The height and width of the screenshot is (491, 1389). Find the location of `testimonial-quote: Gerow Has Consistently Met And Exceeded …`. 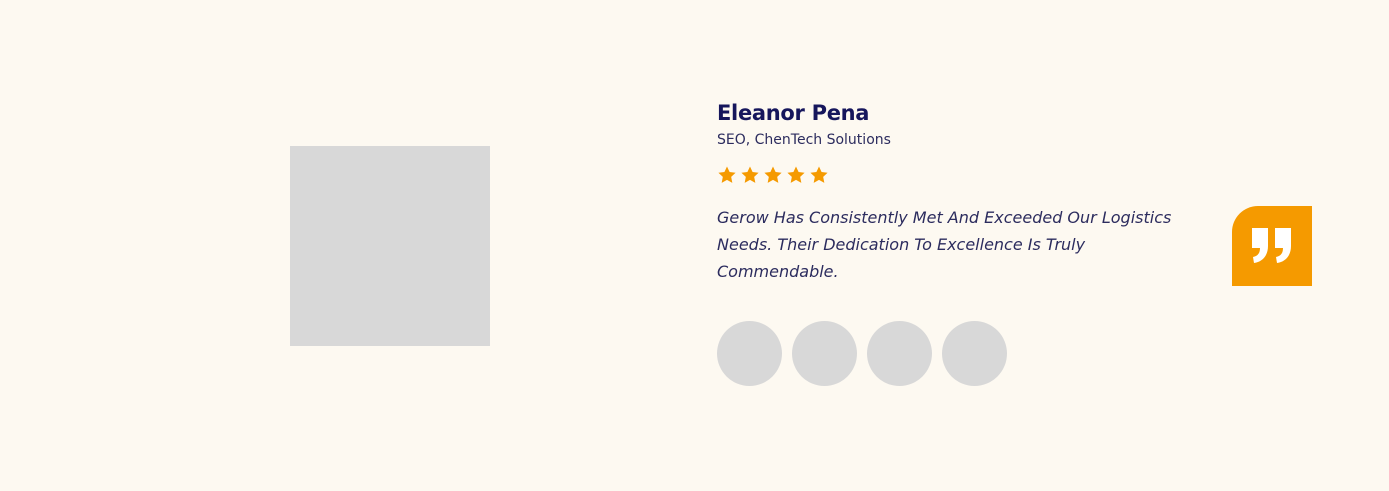

testimonial-quote: Gerow Has Consistently Met And Exceeded … is located at coordinates (944, 244).